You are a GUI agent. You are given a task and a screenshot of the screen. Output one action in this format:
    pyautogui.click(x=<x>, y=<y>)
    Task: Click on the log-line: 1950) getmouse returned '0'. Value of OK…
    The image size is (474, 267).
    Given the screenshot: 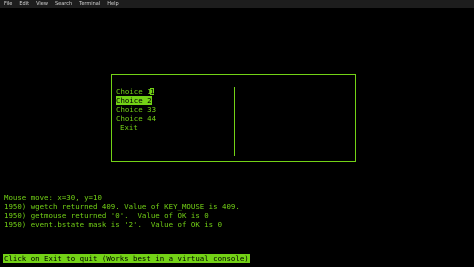 What is the action you would take?
    pyautogui.click(x=106, y=215)
    